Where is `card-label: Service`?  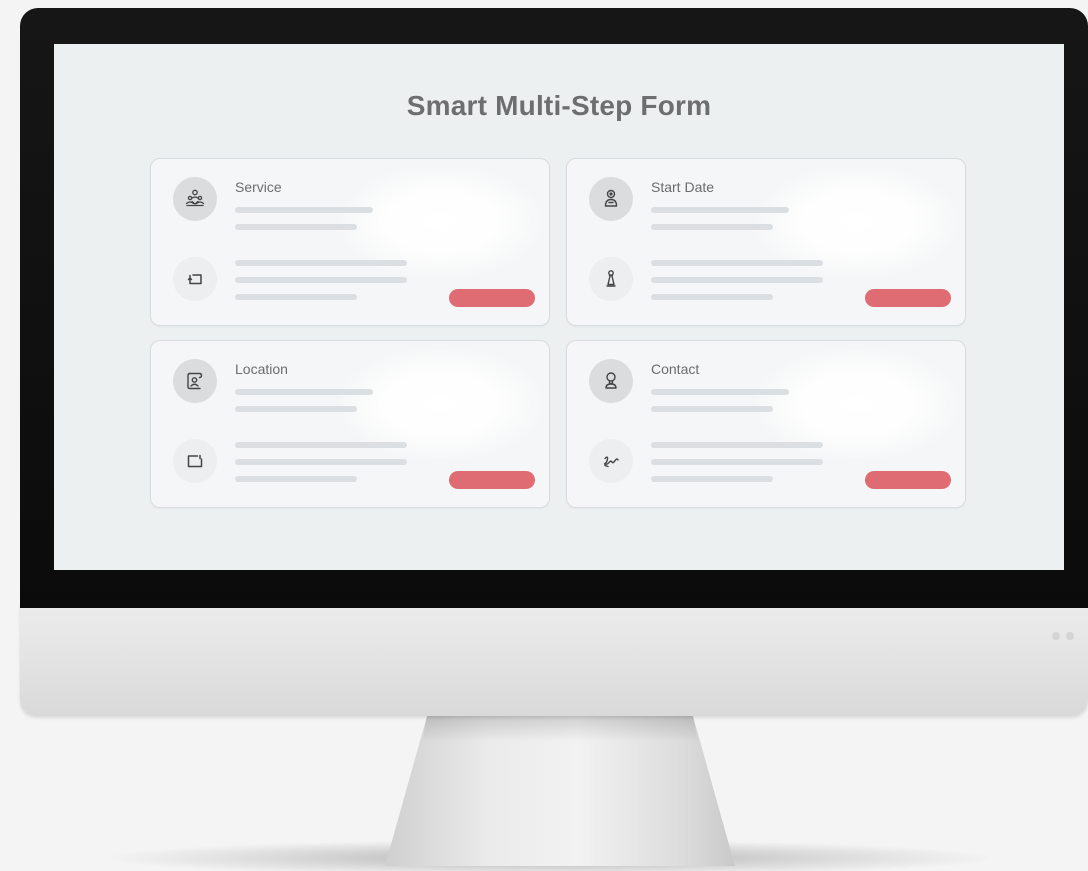 card-label: Service is located at coordinates (258, 187).